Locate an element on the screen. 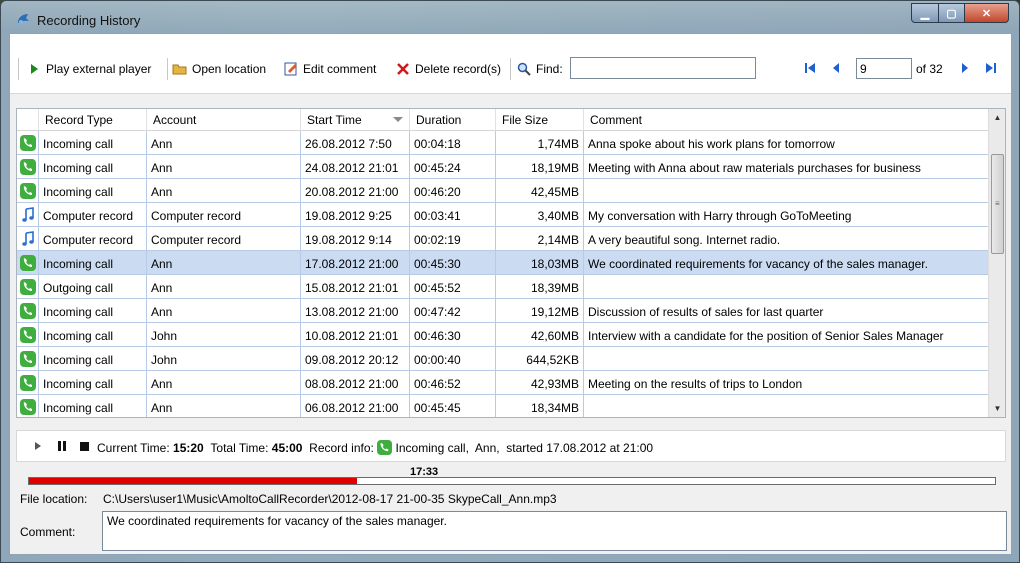 The image size is (1020, 563). previous-page-button is located at coordinates (836, 68).